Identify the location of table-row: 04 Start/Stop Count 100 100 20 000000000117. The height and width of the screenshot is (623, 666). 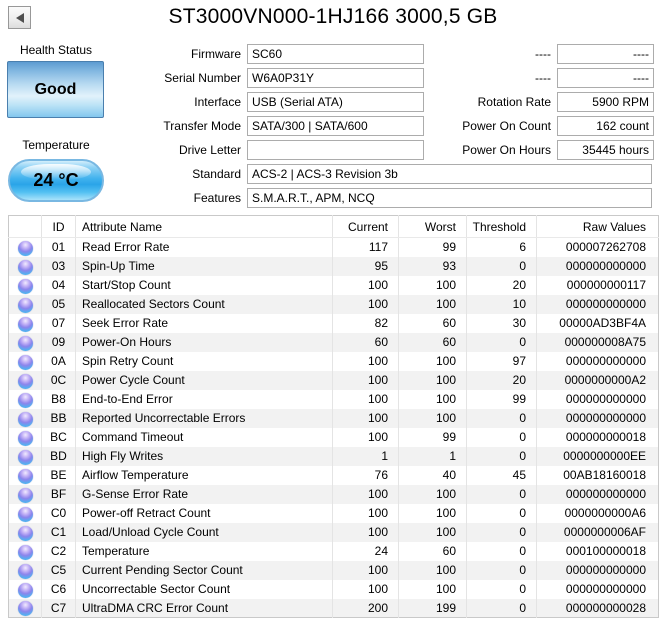
(334, 285).